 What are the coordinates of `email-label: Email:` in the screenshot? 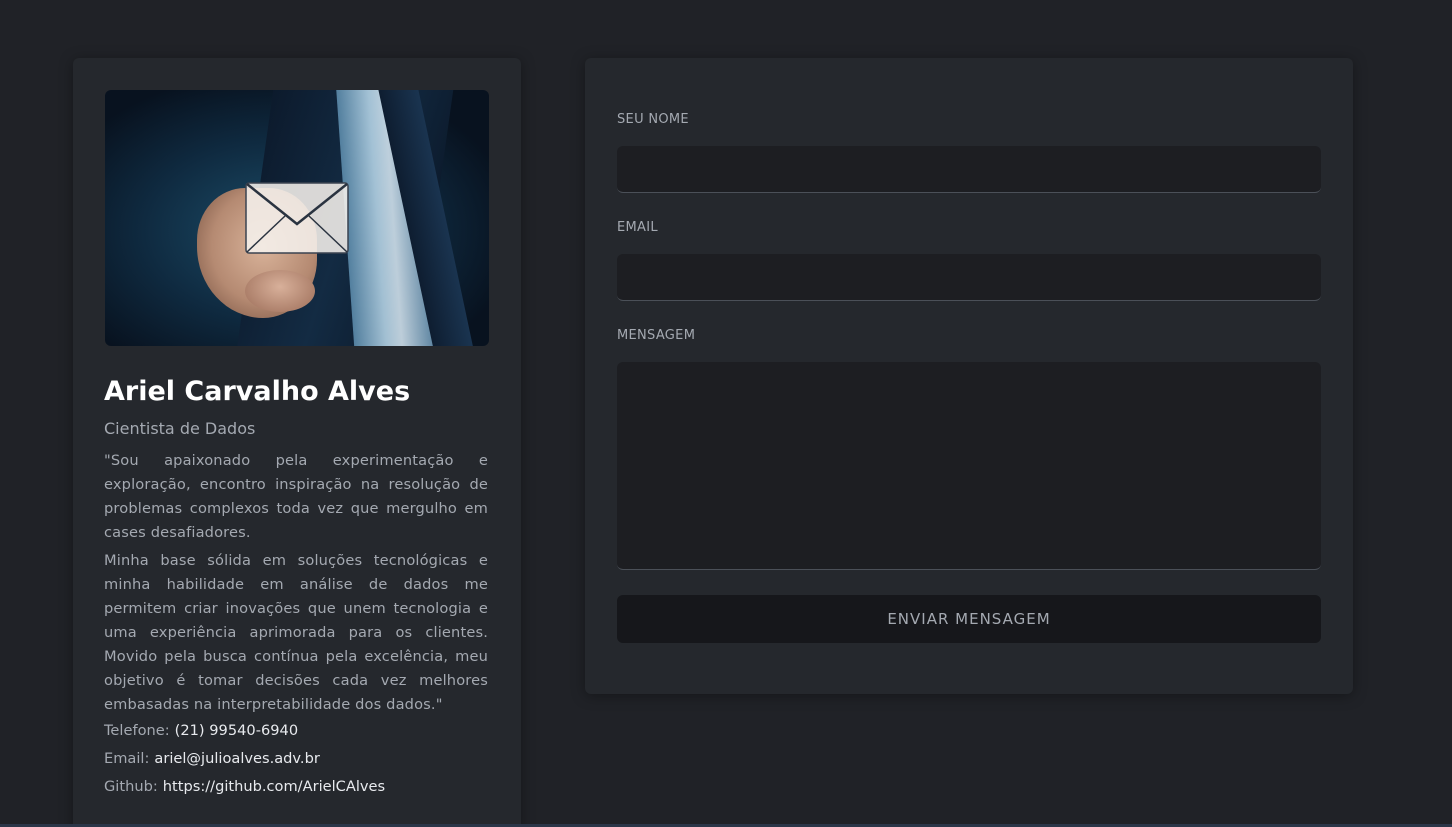 It's located at (127, 758).